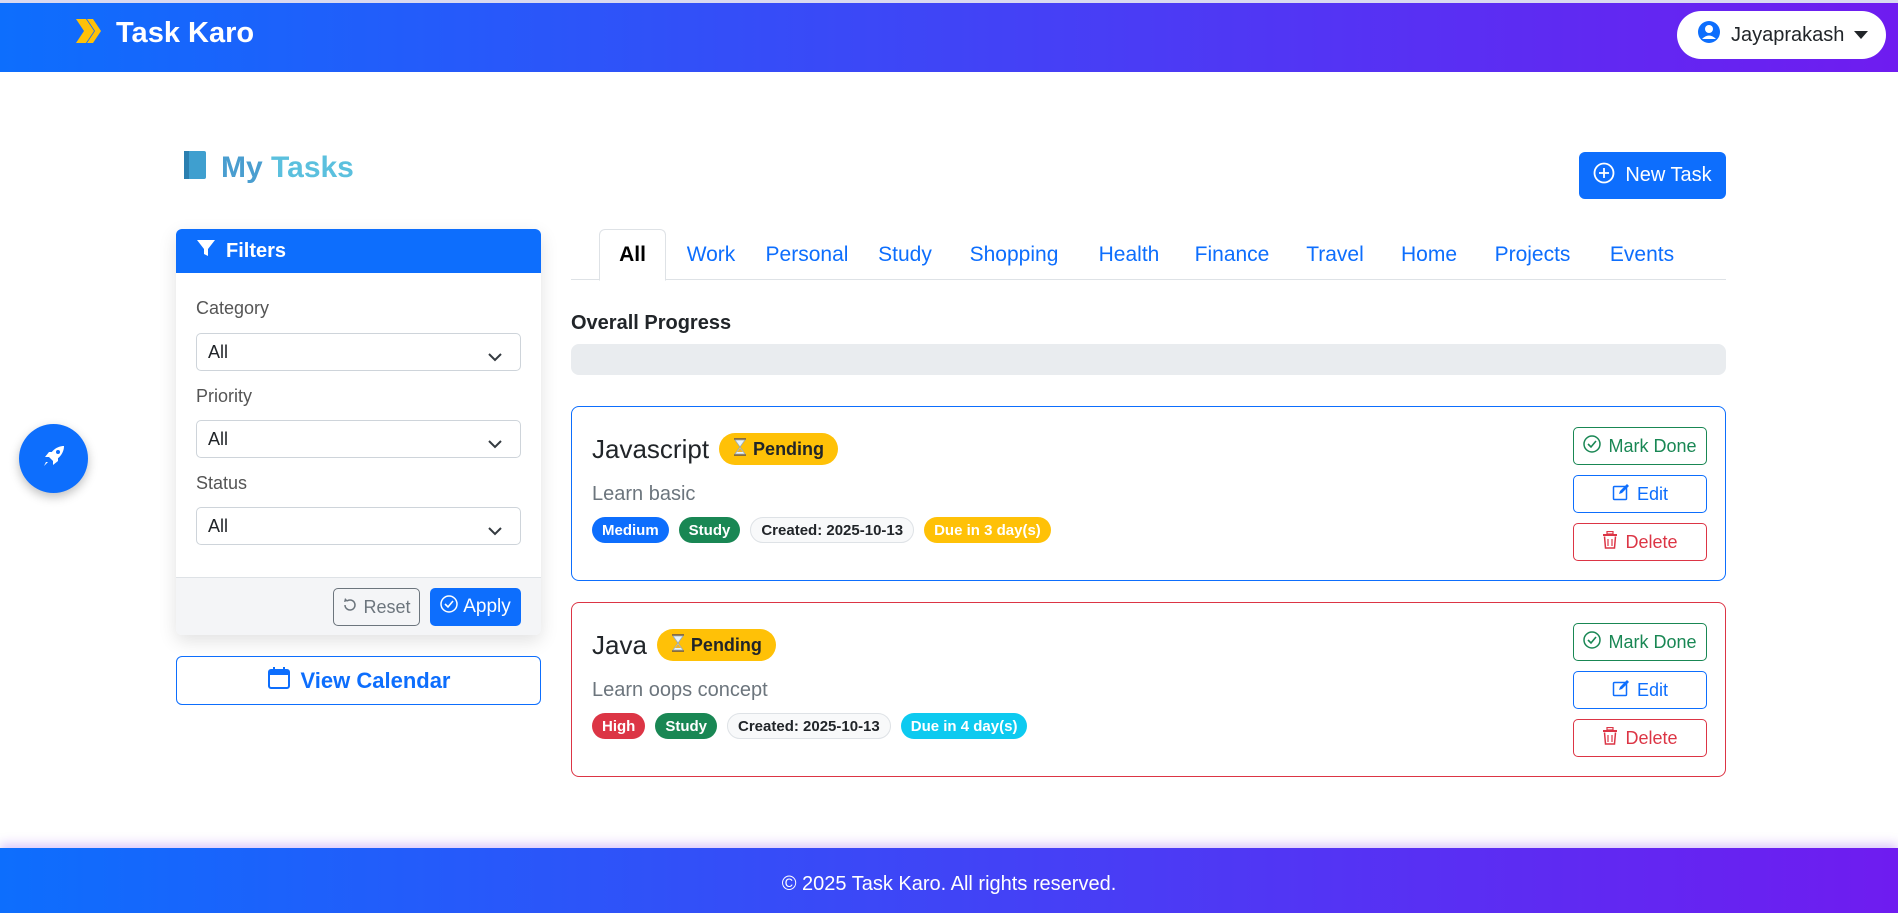 The width and height of the screenshot is (1898, 913). I want to click on tab-work: Work, so click(711, 254).